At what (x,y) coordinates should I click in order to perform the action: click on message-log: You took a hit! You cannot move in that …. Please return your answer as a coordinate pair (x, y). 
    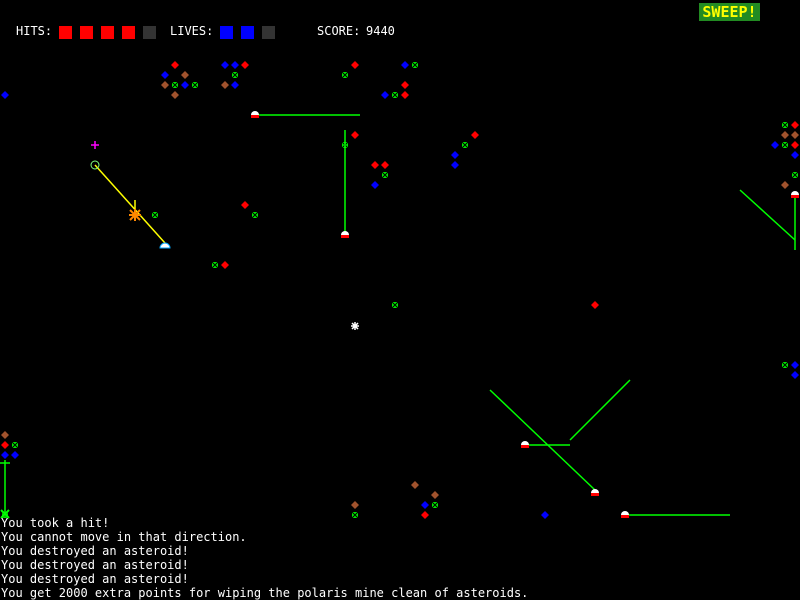
    Looking at the image, I should click on (264, 558).